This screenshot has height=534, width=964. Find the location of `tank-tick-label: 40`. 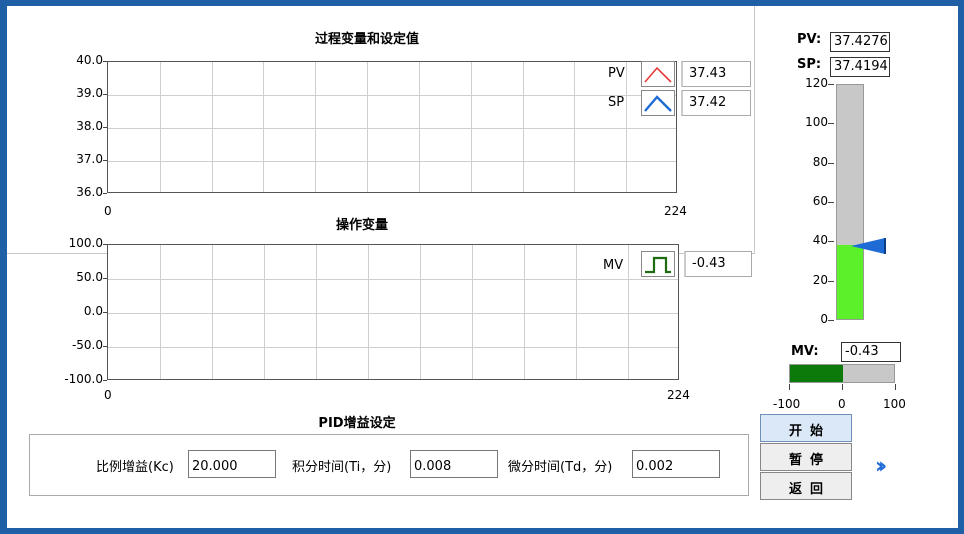

tank-tick-label: 40 is located at coordinates (820, 240).